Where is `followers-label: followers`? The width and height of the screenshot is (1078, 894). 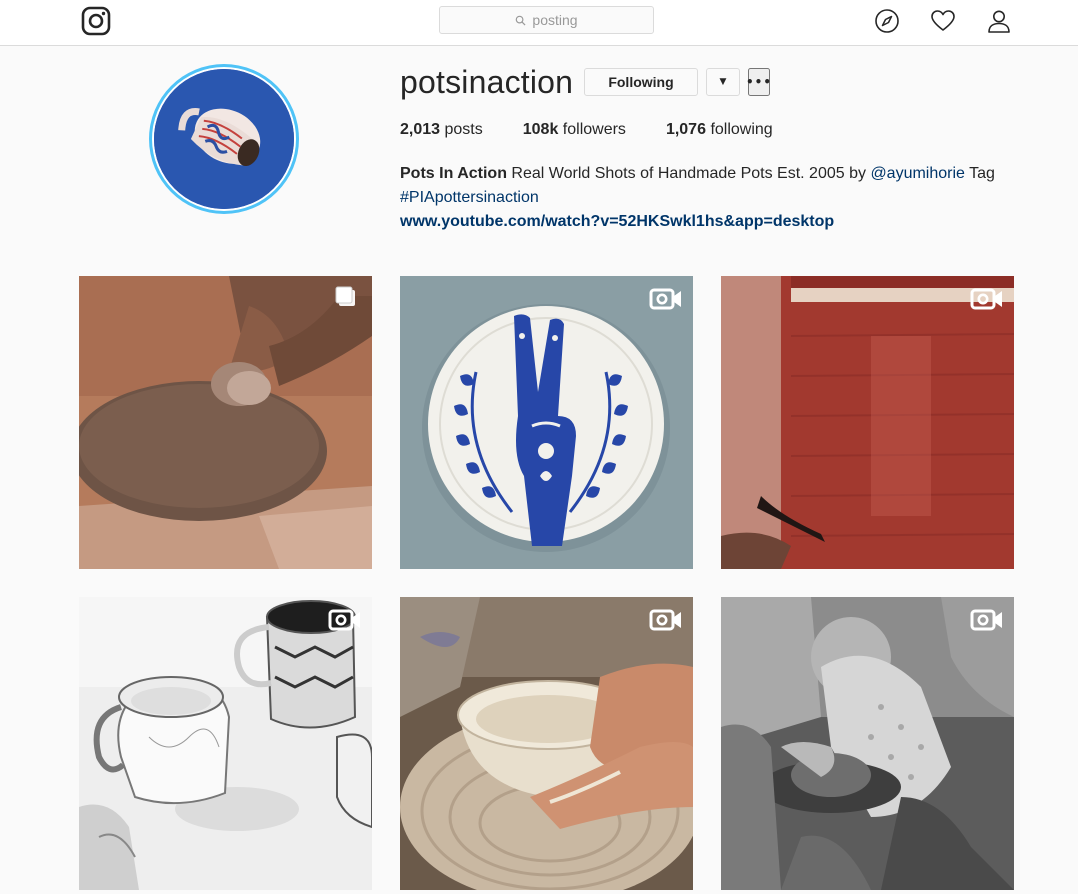 followers-label: followers is located at coordinates (594, 129).